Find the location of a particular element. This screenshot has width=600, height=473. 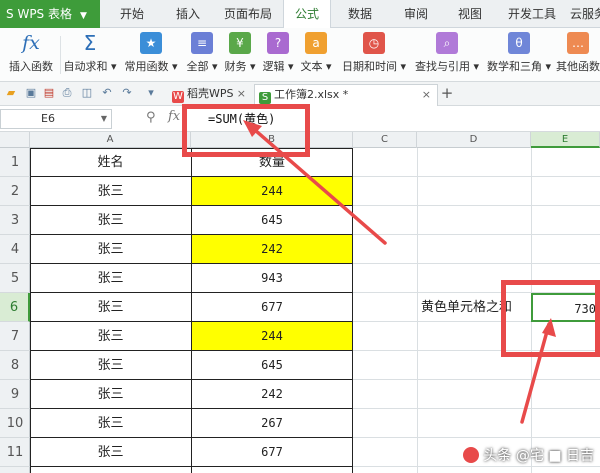

common-functions-button: ★ 常用函数 ▾ is located at coordinates (151, 55).